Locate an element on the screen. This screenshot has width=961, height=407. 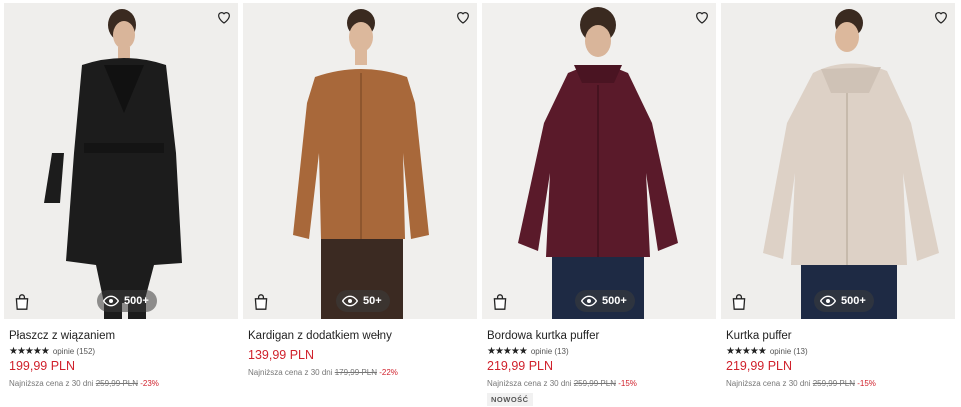
product-title: Kardigan z dodatkiem wełny is located at coordinates (360, 336).